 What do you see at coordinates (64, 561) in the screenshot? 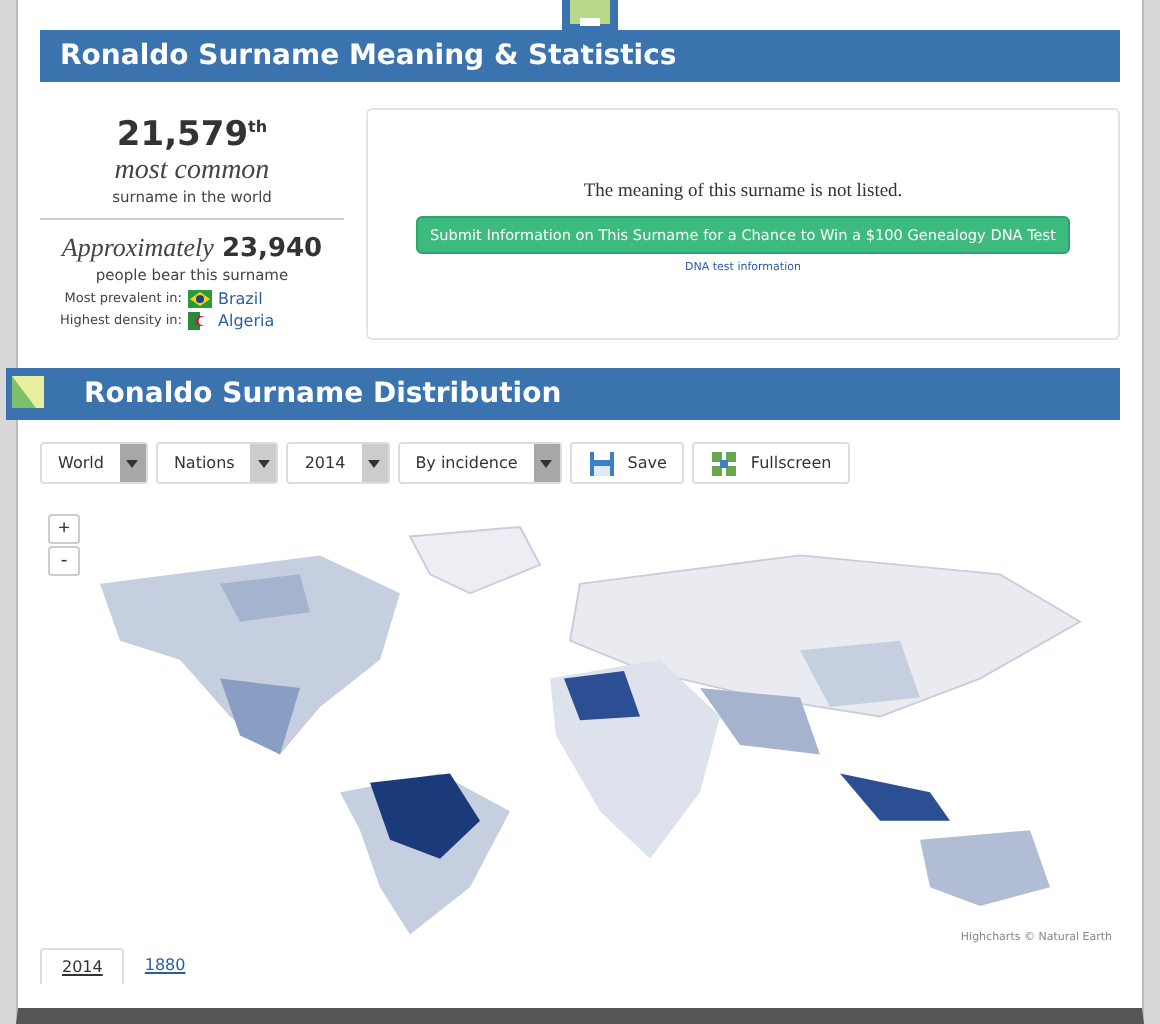
I see `zoom-out-button: -` at bounding box center [64, 561].